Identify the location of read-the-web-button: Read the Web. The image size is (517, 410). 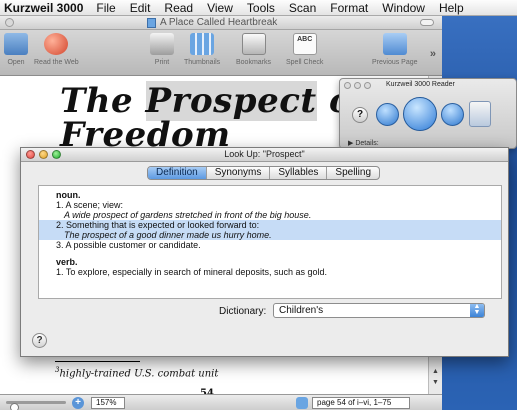
(56, 49).